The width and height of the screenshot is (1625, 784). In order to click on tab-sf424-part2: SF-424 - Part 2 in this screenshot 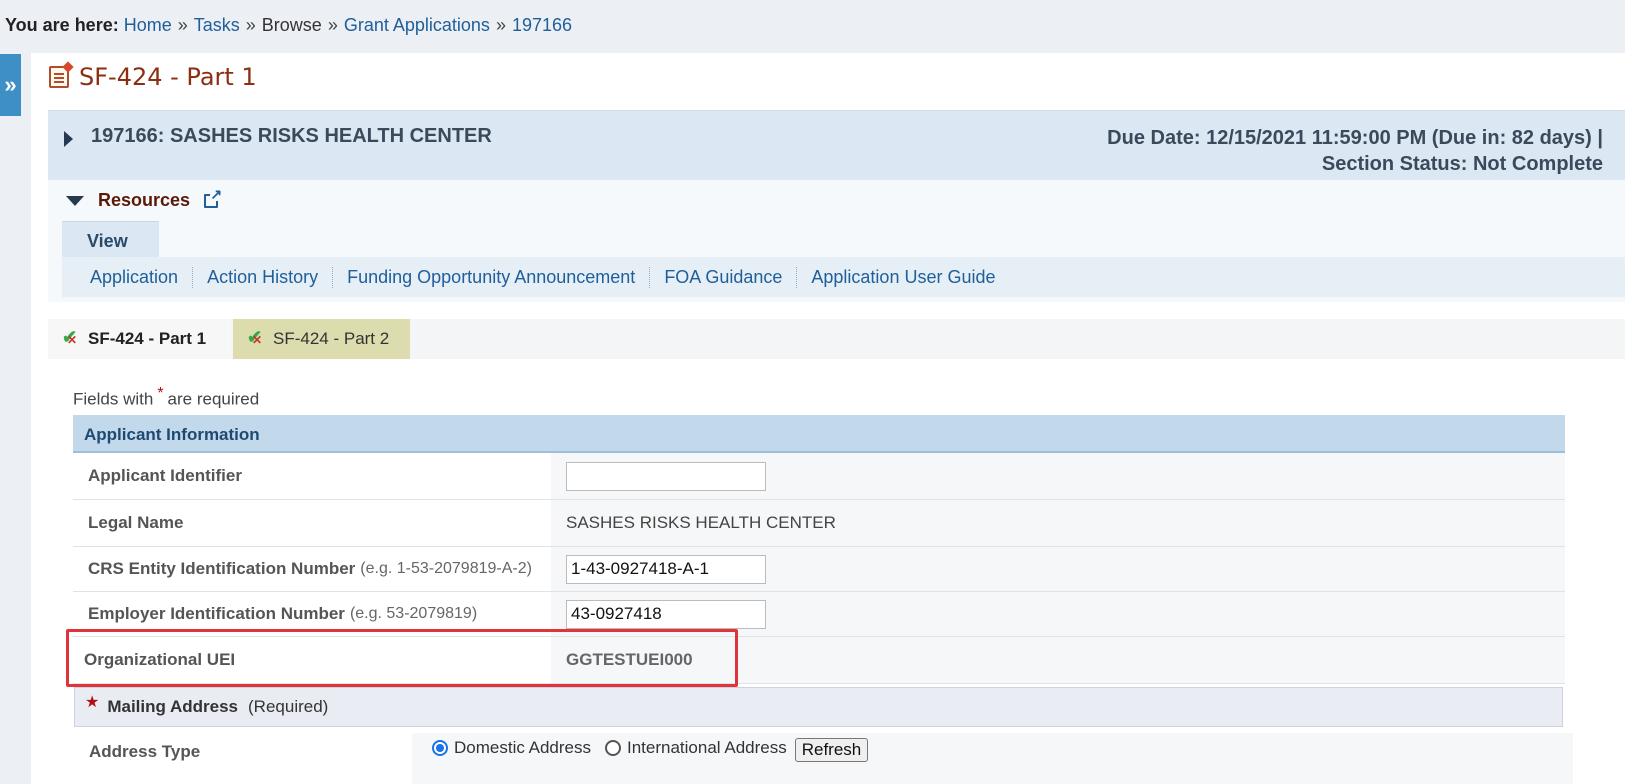, I will do `click(321, 339)`.